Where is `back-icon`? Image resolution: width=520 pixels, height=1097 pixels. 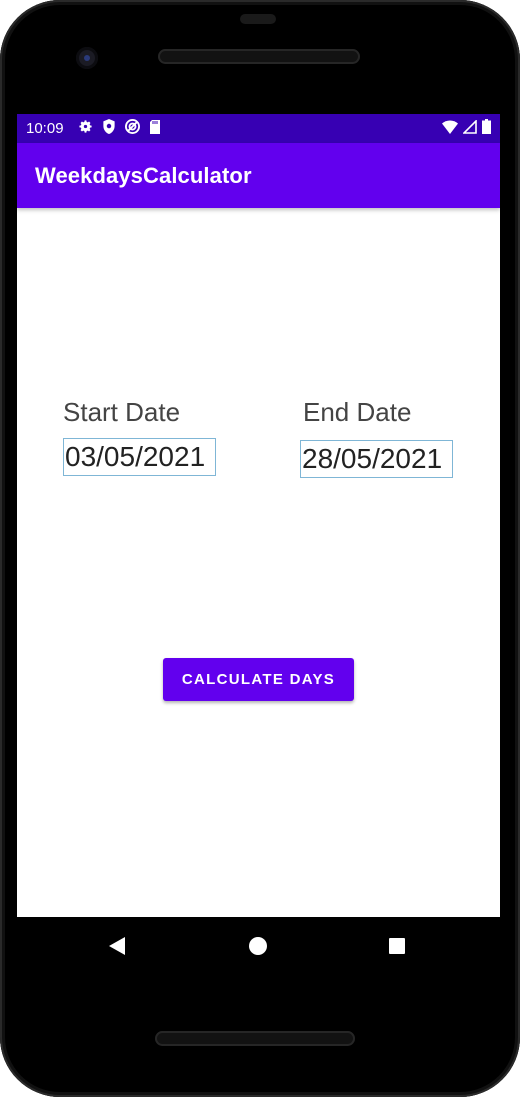
back-icon is located at coordinates (117, 946).